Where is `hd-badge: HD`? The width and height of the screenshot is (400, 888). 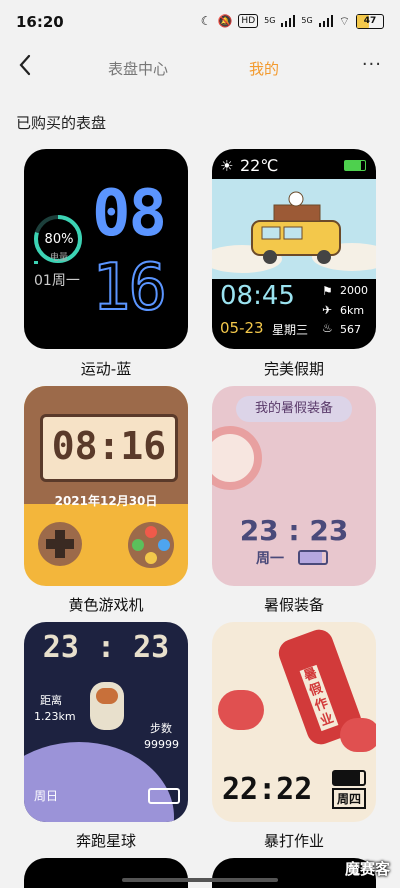 hd-badge: HD is located at coordinates (248, 21).